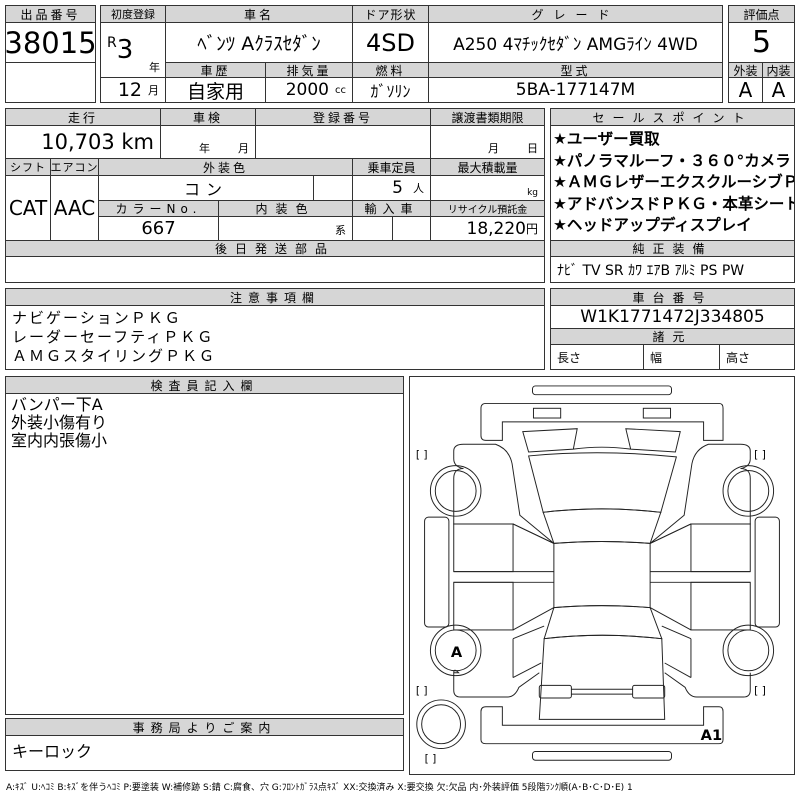 Image resolution: width=800 pixels, height=800 pixels. What do you see at coordinates (206, 188) in the screenshot?
I see `ext-color: コン` at bounding box center [206, 188].